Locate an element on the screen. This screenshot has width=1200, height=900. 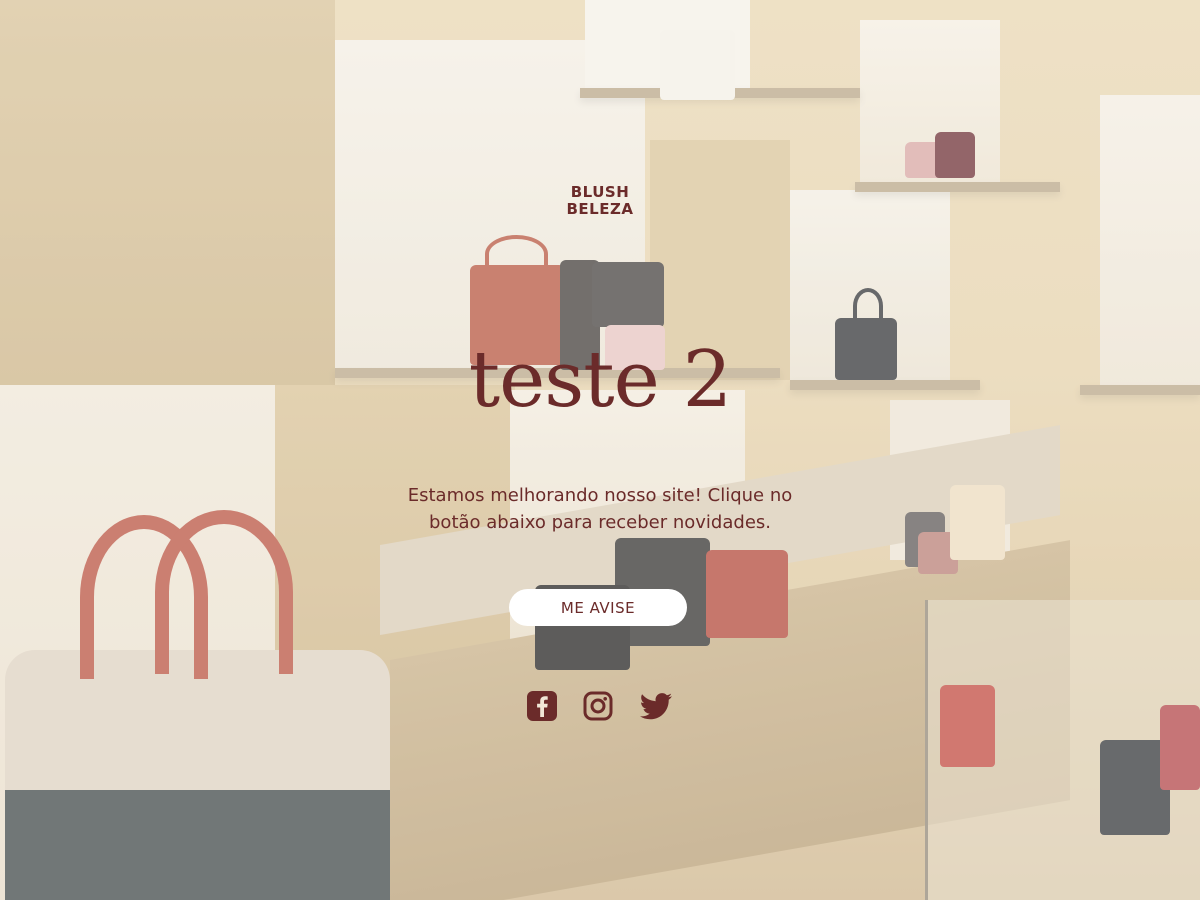
brand-line-1: BLUSH is located at coordinates (600, 192).